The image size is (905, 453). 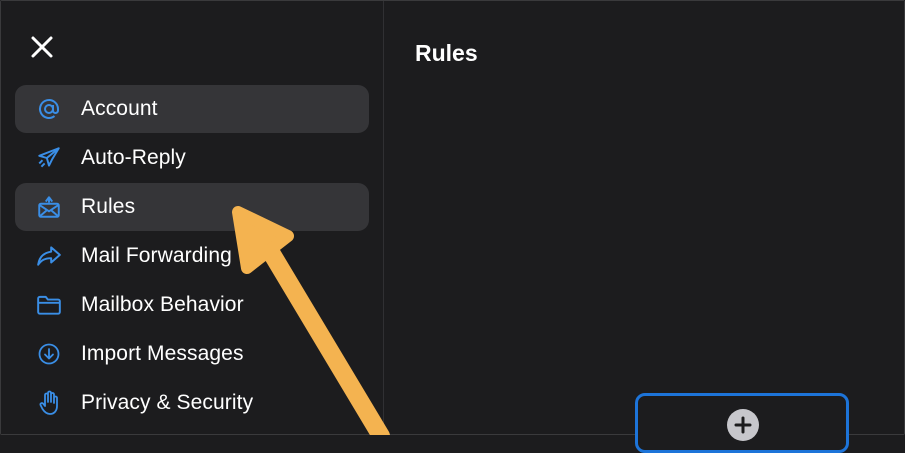 What do you see at coordinates (49, 305) in the screenshot?
I see `folder-icon` at bounding box center [49, 305].